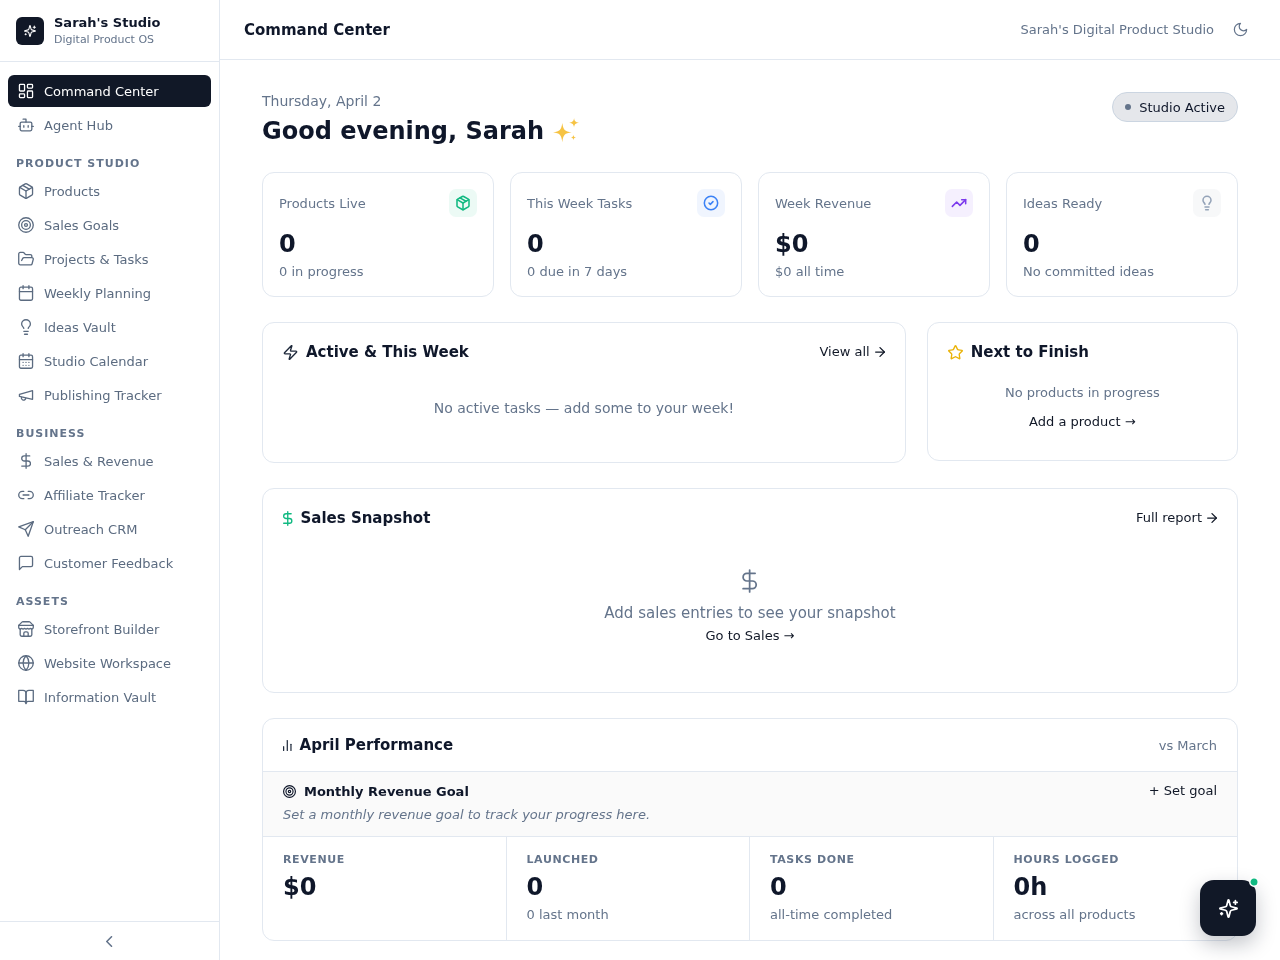 This screenshot has width=1280, height=960. I want to click on nav-section-heading: BUSINESS, so click(51, 433).